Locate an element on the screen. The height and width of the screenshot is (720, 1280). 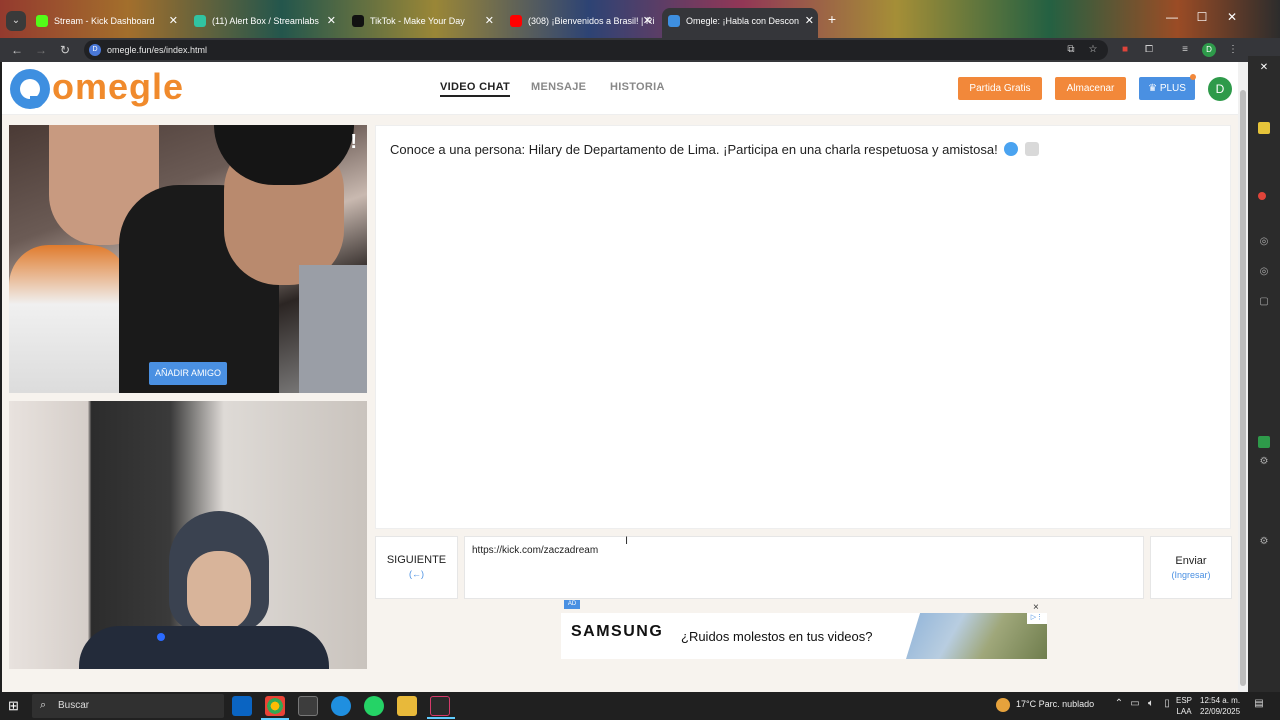
tab-title: Stream - Kick Dashboard is located at coordinates (104, 21).